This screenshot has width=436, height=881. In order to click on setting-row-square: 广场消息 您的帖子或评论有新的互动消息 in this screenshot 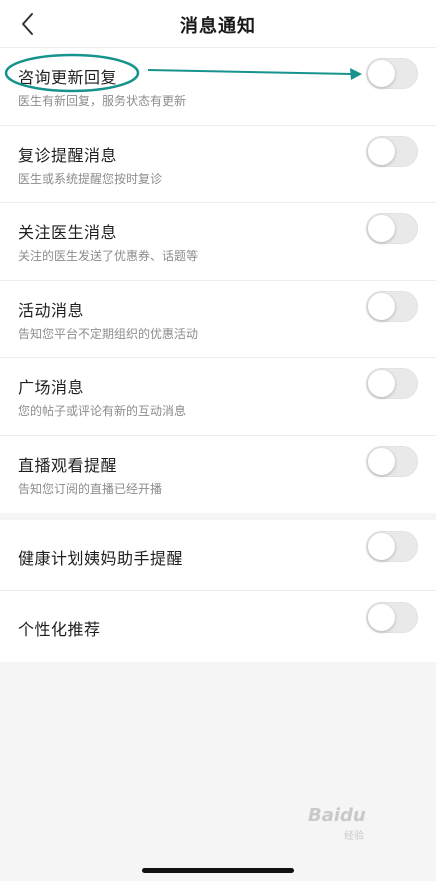, I will do `click(218, 397)`.